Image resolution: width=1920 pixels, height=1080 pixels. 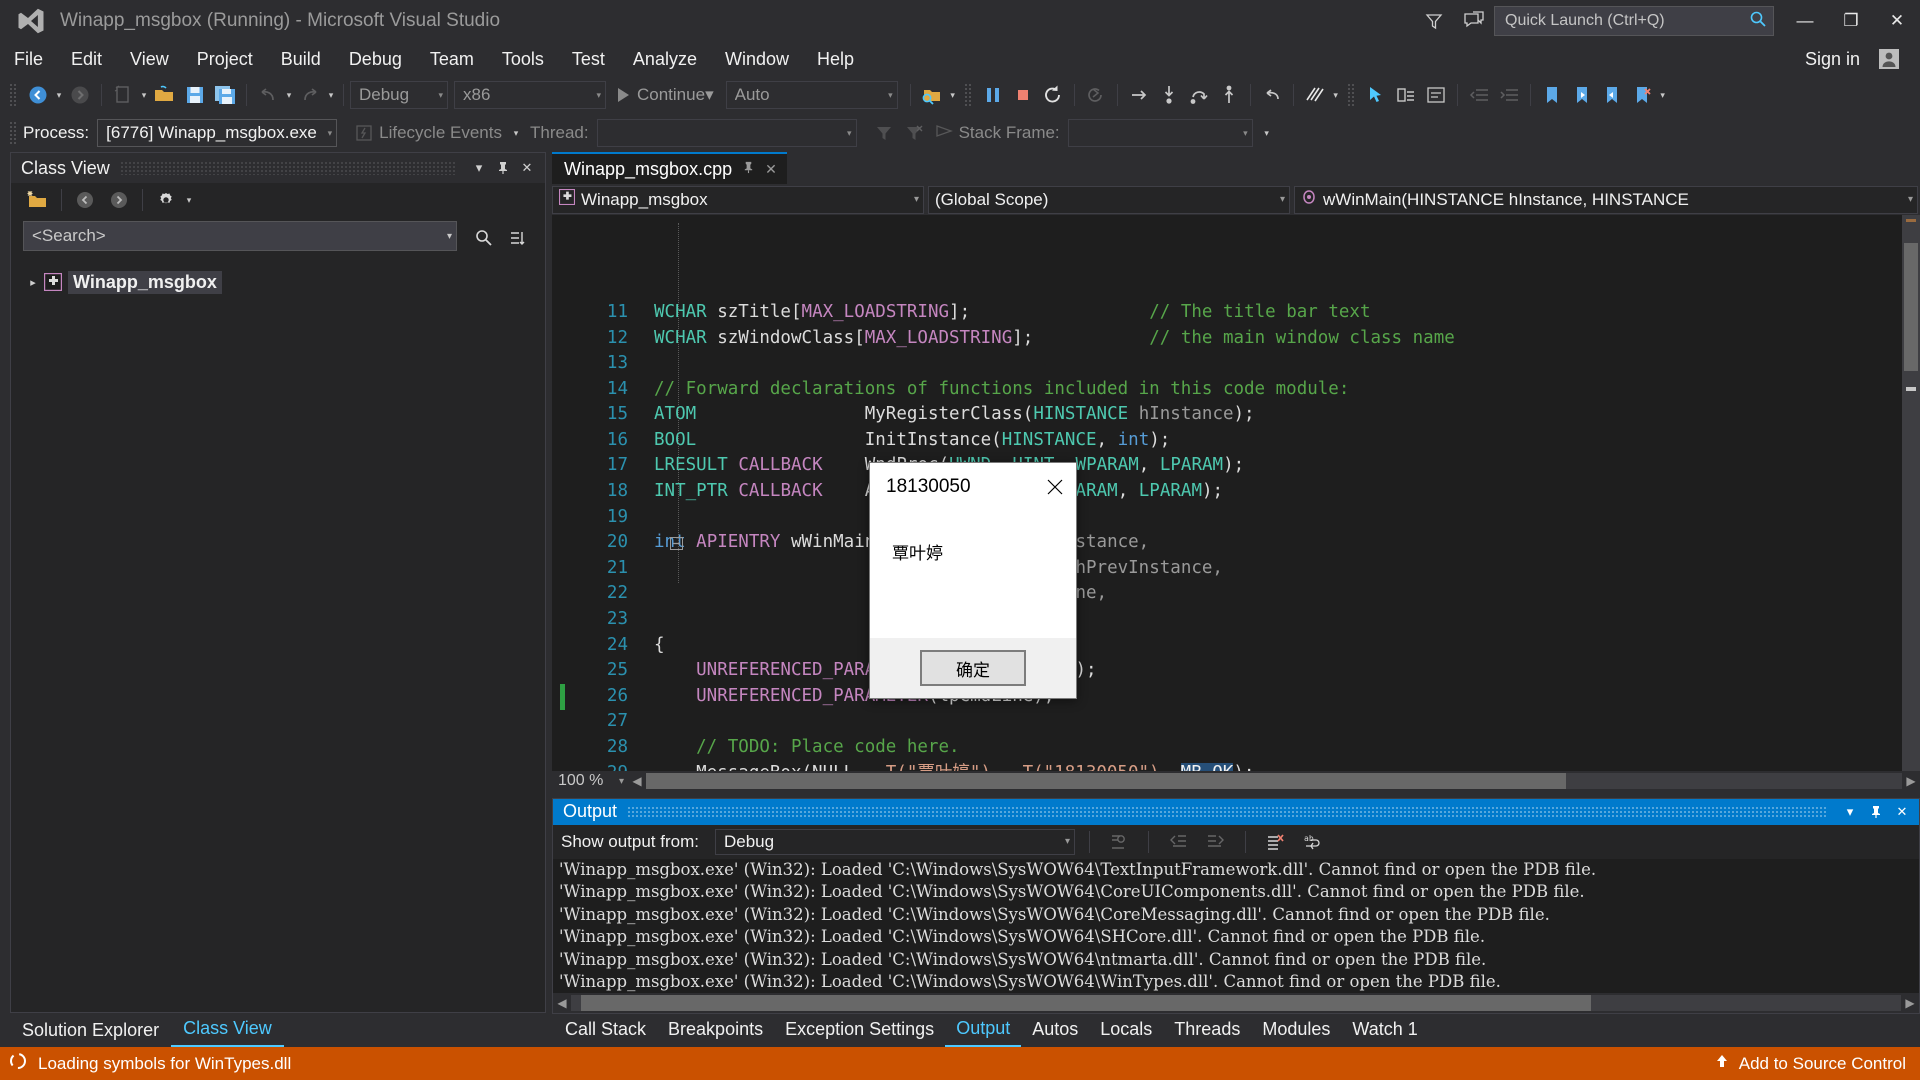 I want to click on menu-tools: Tools, so click(x=523, y=59).